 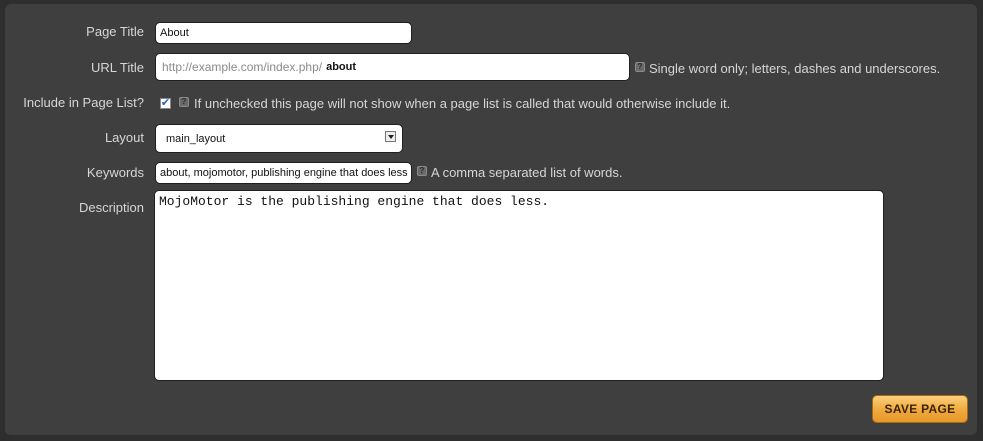 What do you see at coordinates (527, 172) in the screenshot?
I see `keywords-hint: A comma separated list of words.` at bounding box center [527, 172].